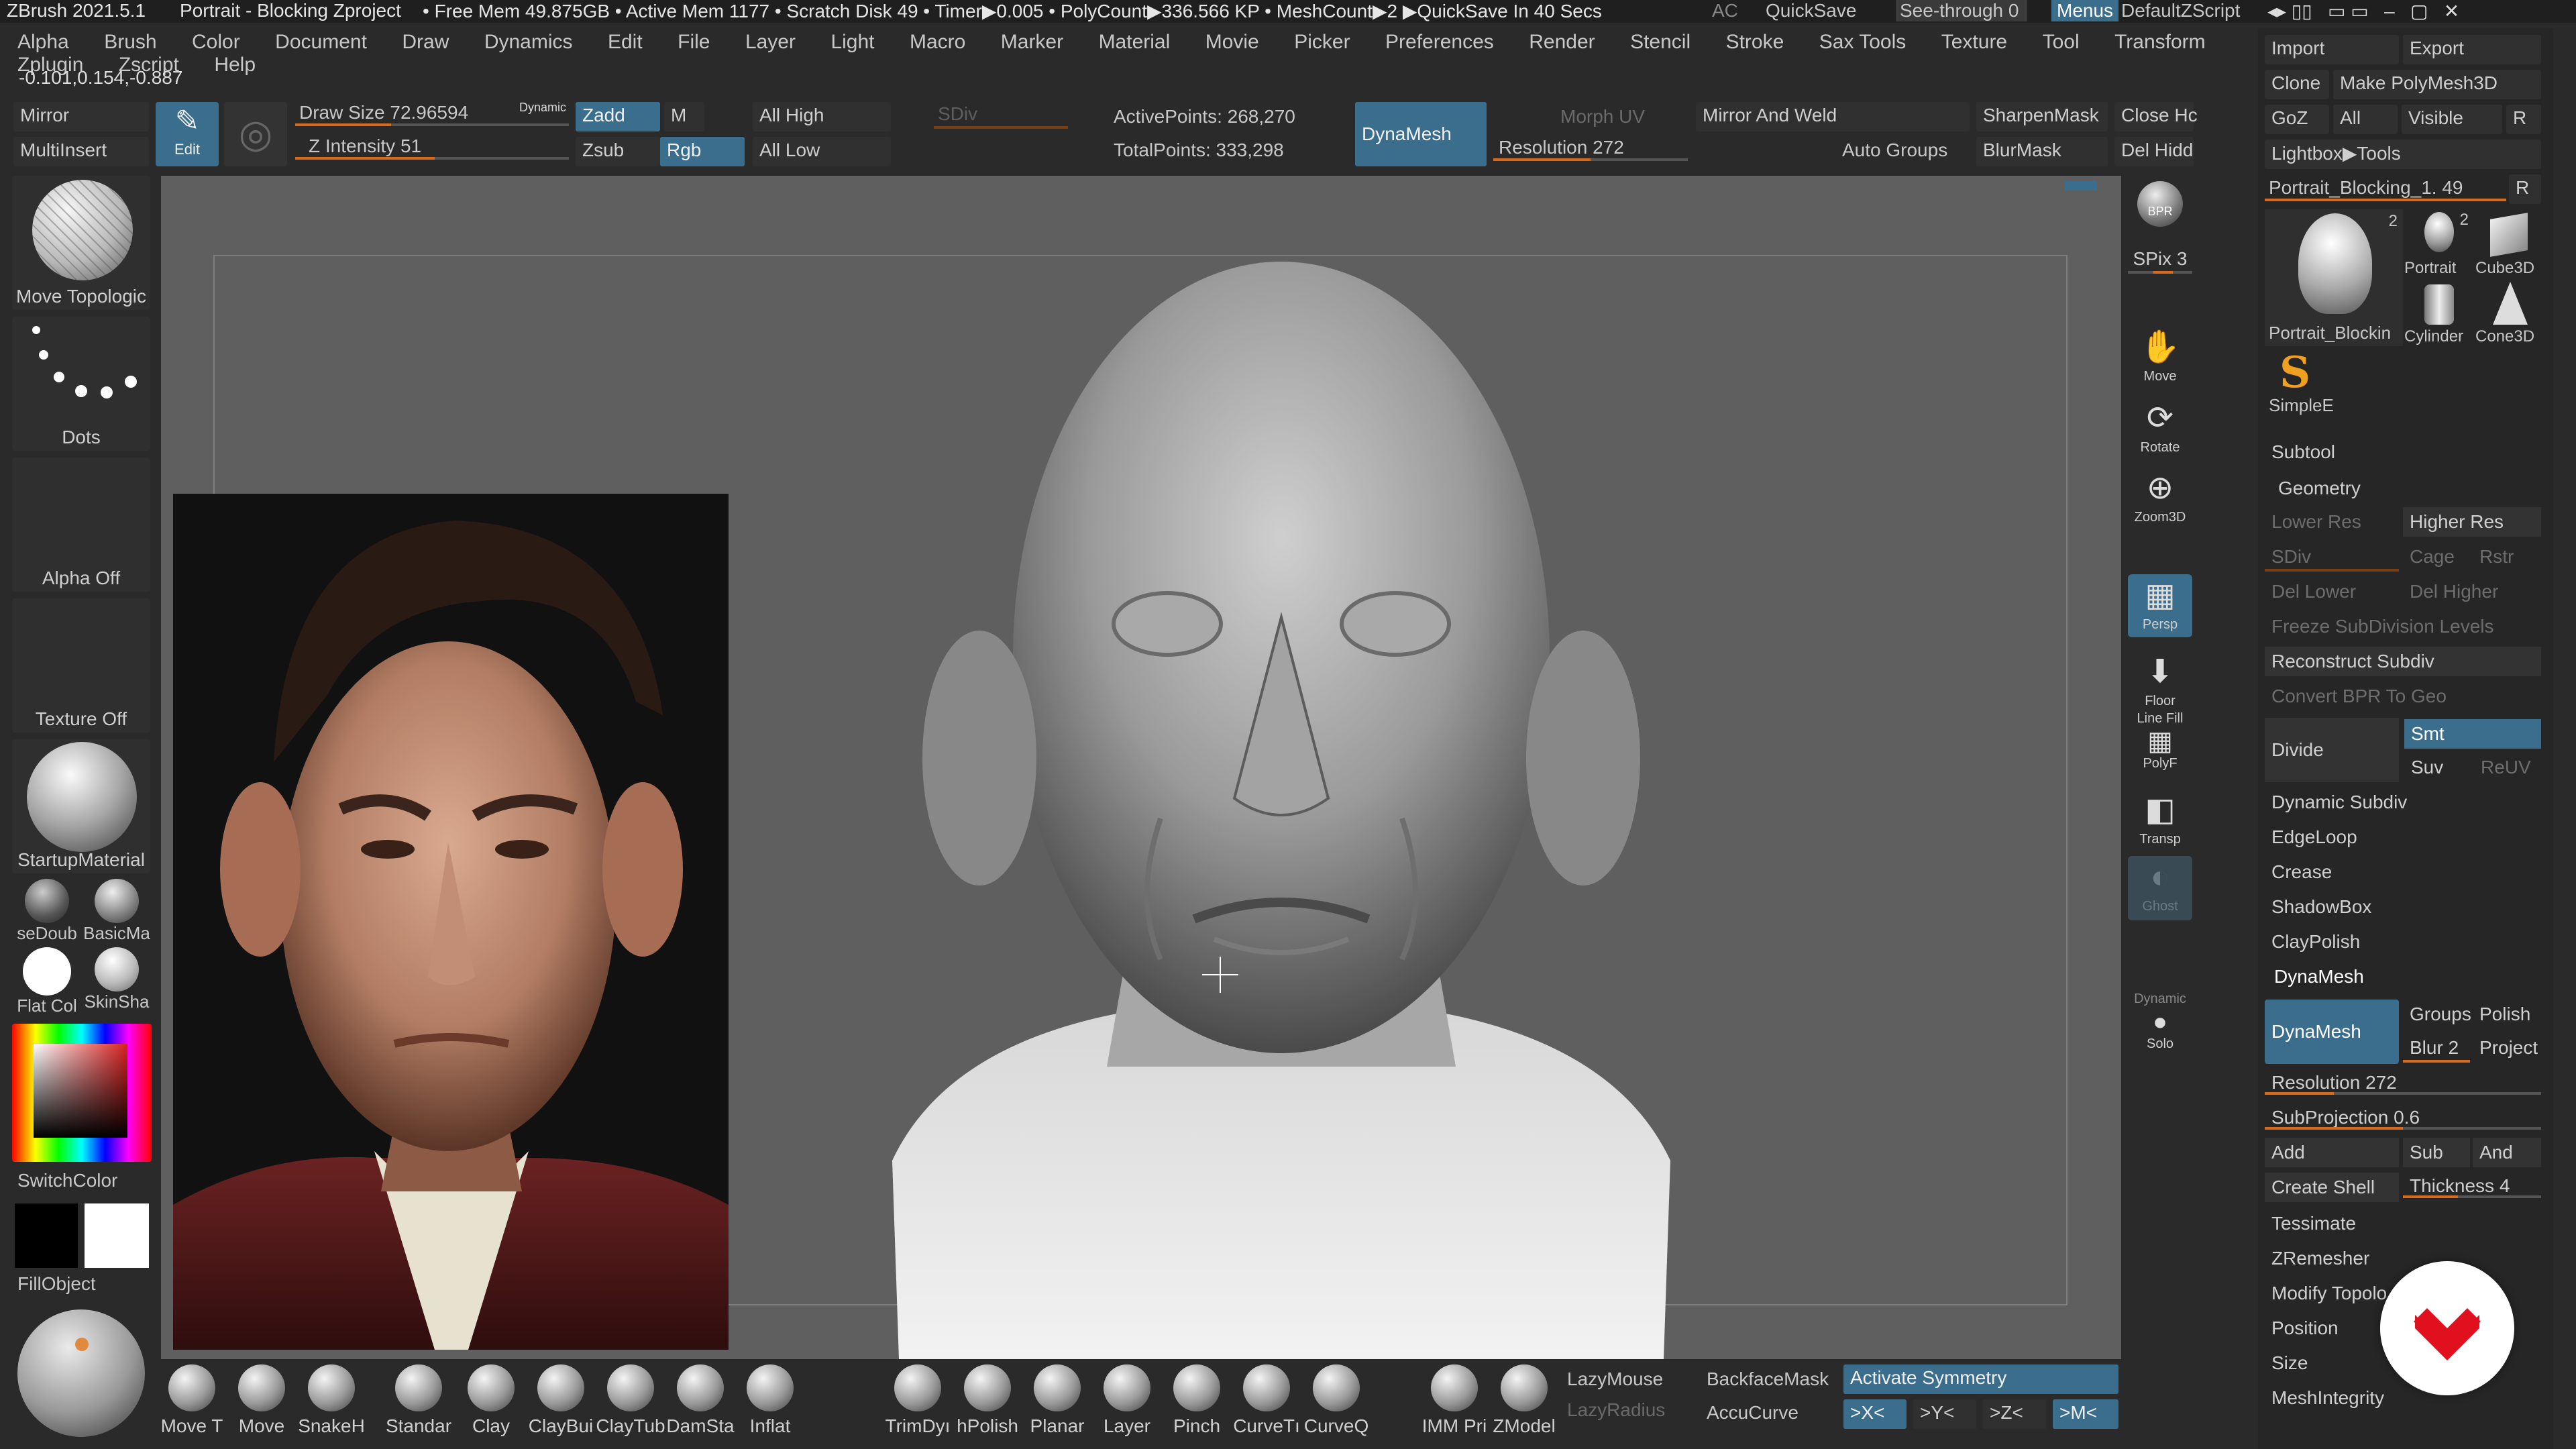  I want to click on material-preset-3: Flat Col, so click(47, 981).